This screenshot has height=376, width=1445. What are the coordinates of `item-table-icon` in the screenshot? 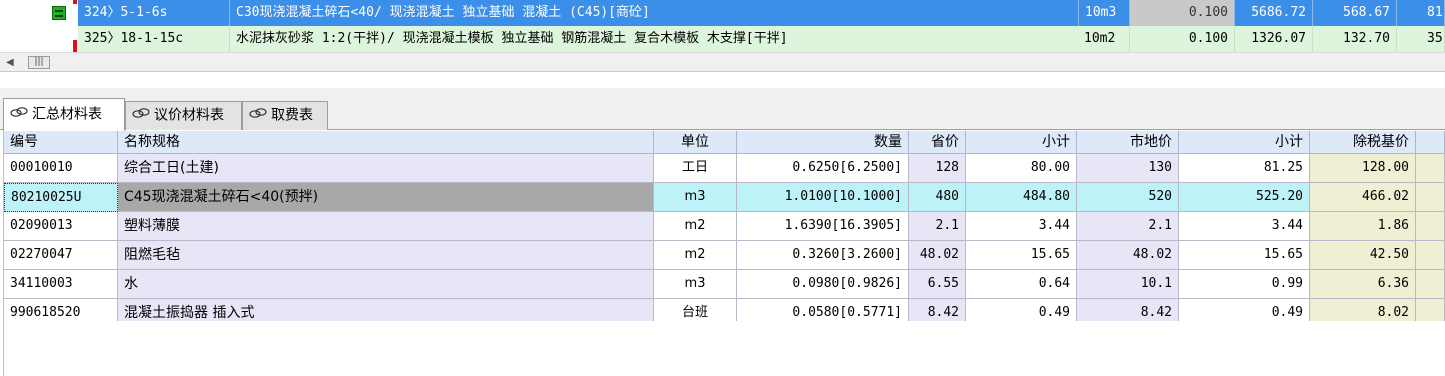 It's located at (59, 13).